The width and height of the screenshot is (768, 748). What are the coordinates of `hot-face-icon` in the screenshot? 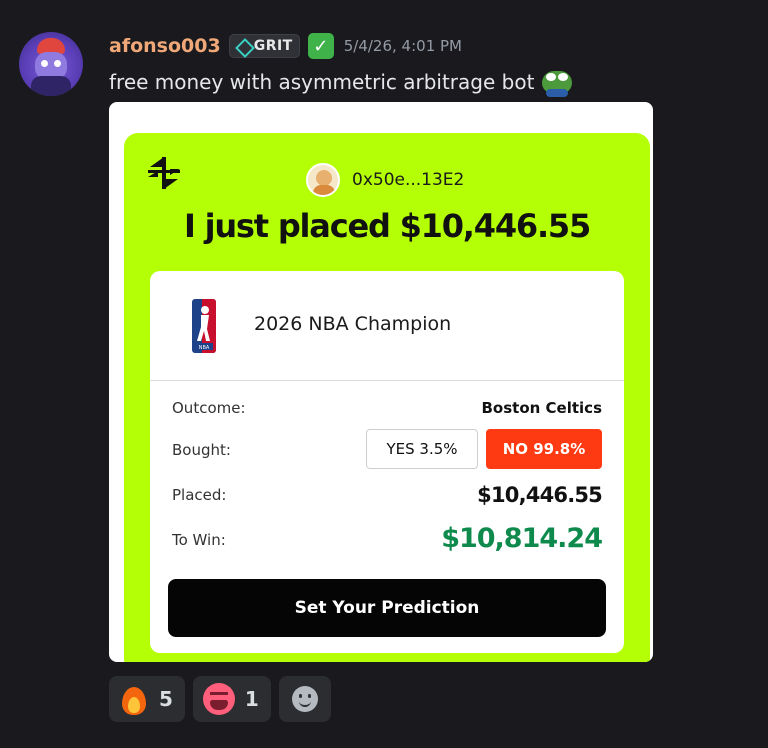 It's located at (218, 699).